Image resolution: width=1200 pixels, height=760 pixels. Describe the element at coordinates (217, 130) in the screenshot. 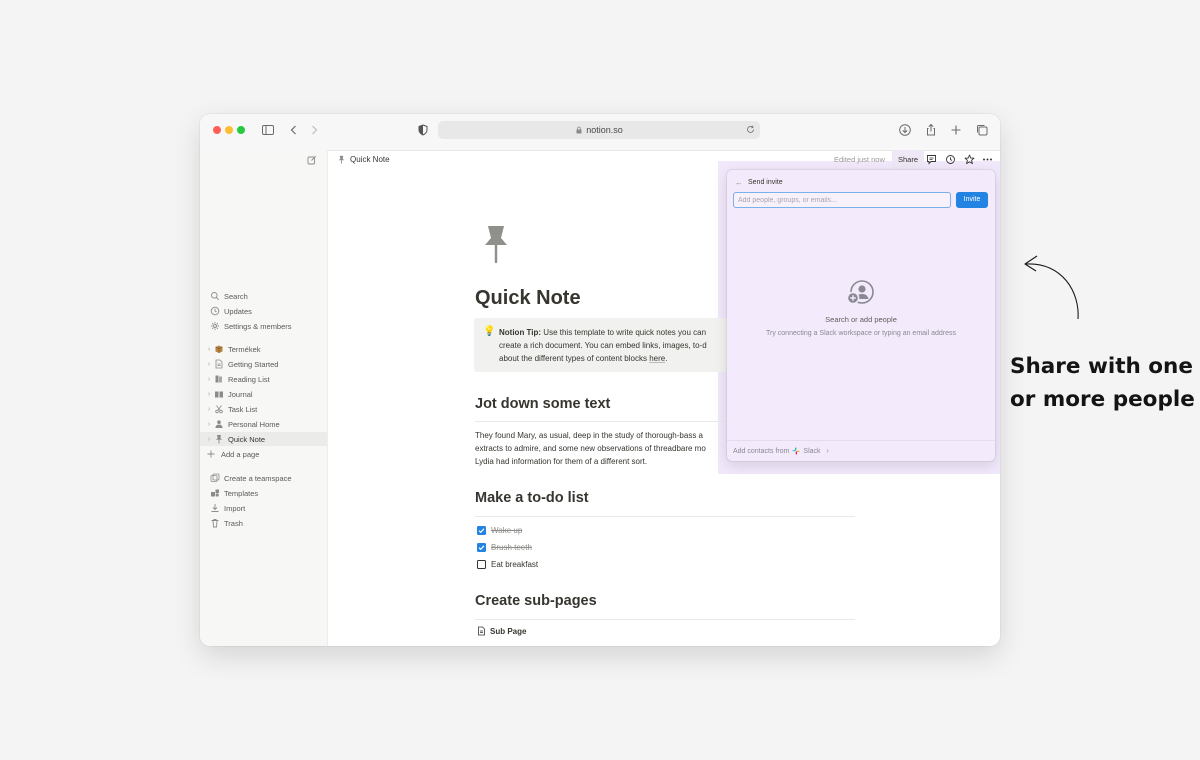

I see `close-window-button` at that location.